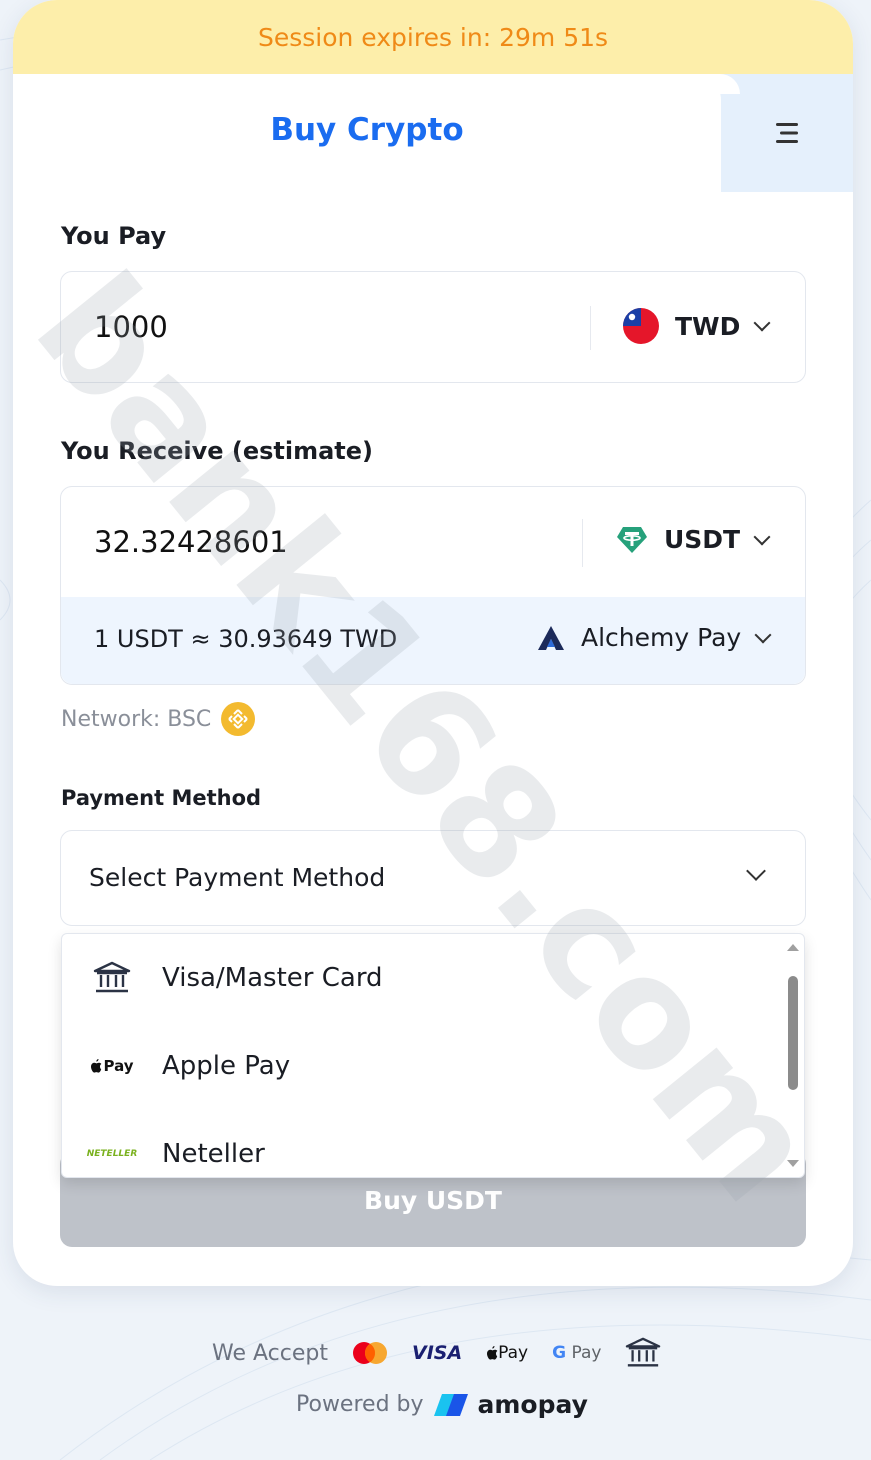 Image resolution: width=871 pixels, height=1460 pixels. Describe the element at coordinates (367, 130) in the screenshot. I see `page-title: Buy Crypto` at that location.